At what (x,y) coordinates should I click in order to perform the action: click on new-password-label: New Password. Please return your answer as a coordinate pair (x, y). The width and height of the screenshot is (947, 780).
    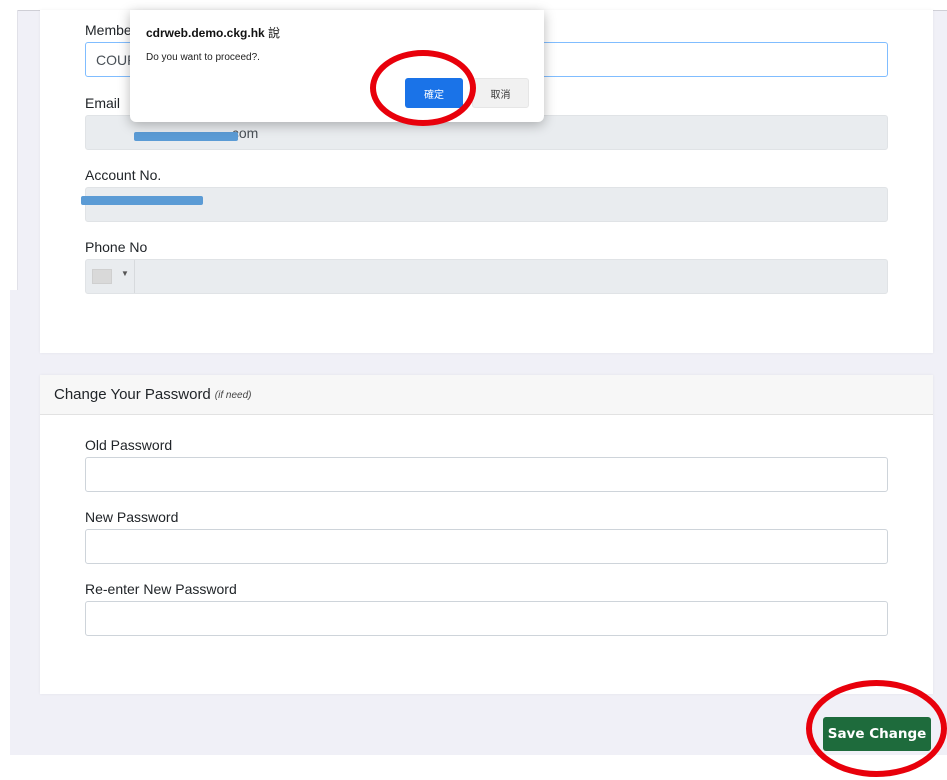
    Looking at the image, I should click on (132, 517).